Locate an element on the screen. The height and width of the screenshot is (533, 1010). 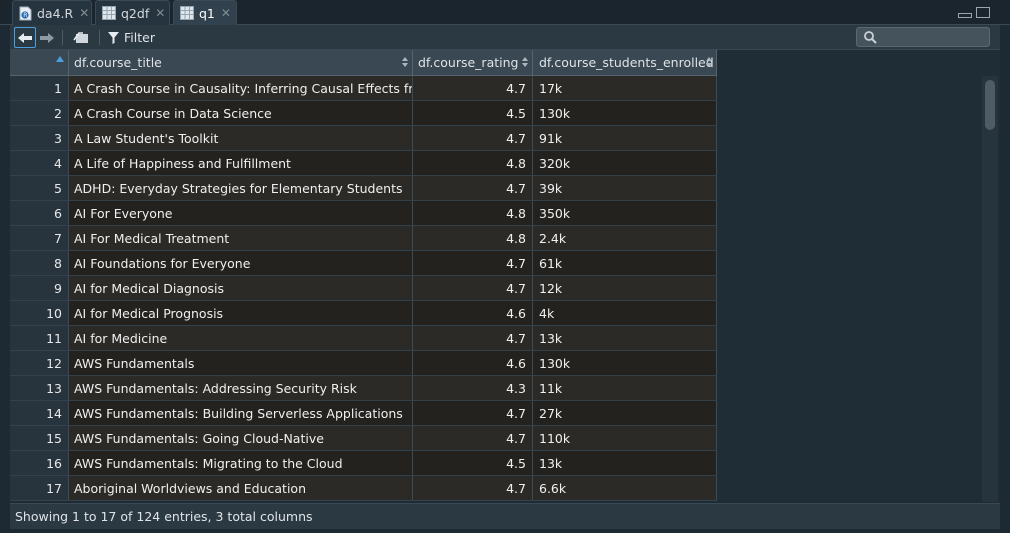
cell-course-rating: 4.3 is located at coordinates (473, 388).